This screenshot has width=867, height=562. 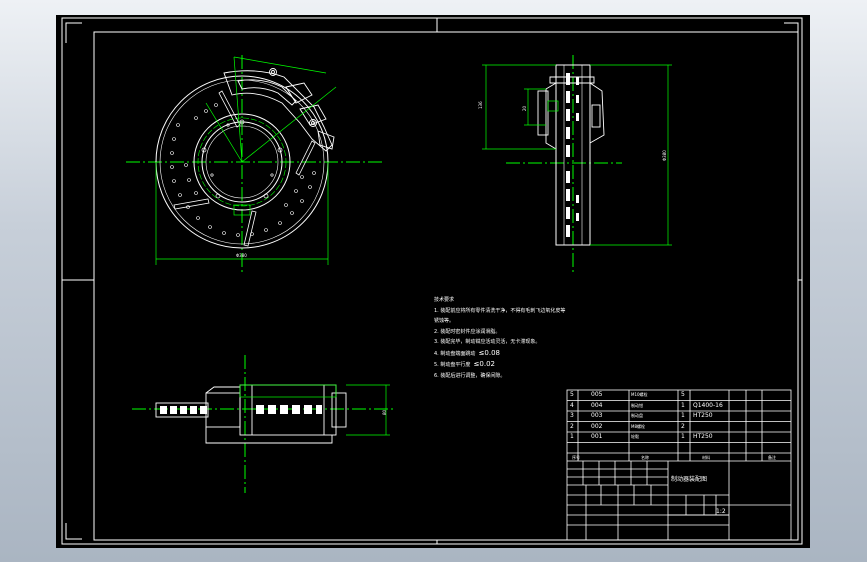 What do you see at coordinates (683, 394) in the screenshot?
I see `bom-qty: 5` at bounding box center [683, 394].